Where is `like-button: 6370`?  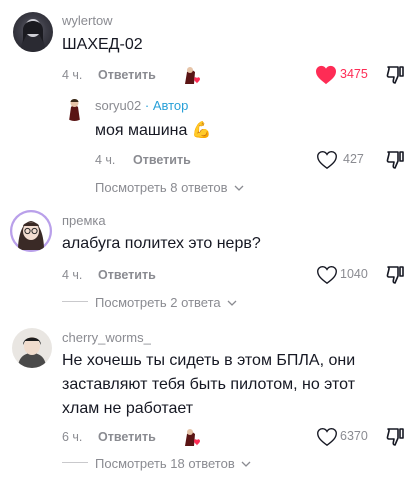 like-button: 6370 is located at coordinates (347, 437).